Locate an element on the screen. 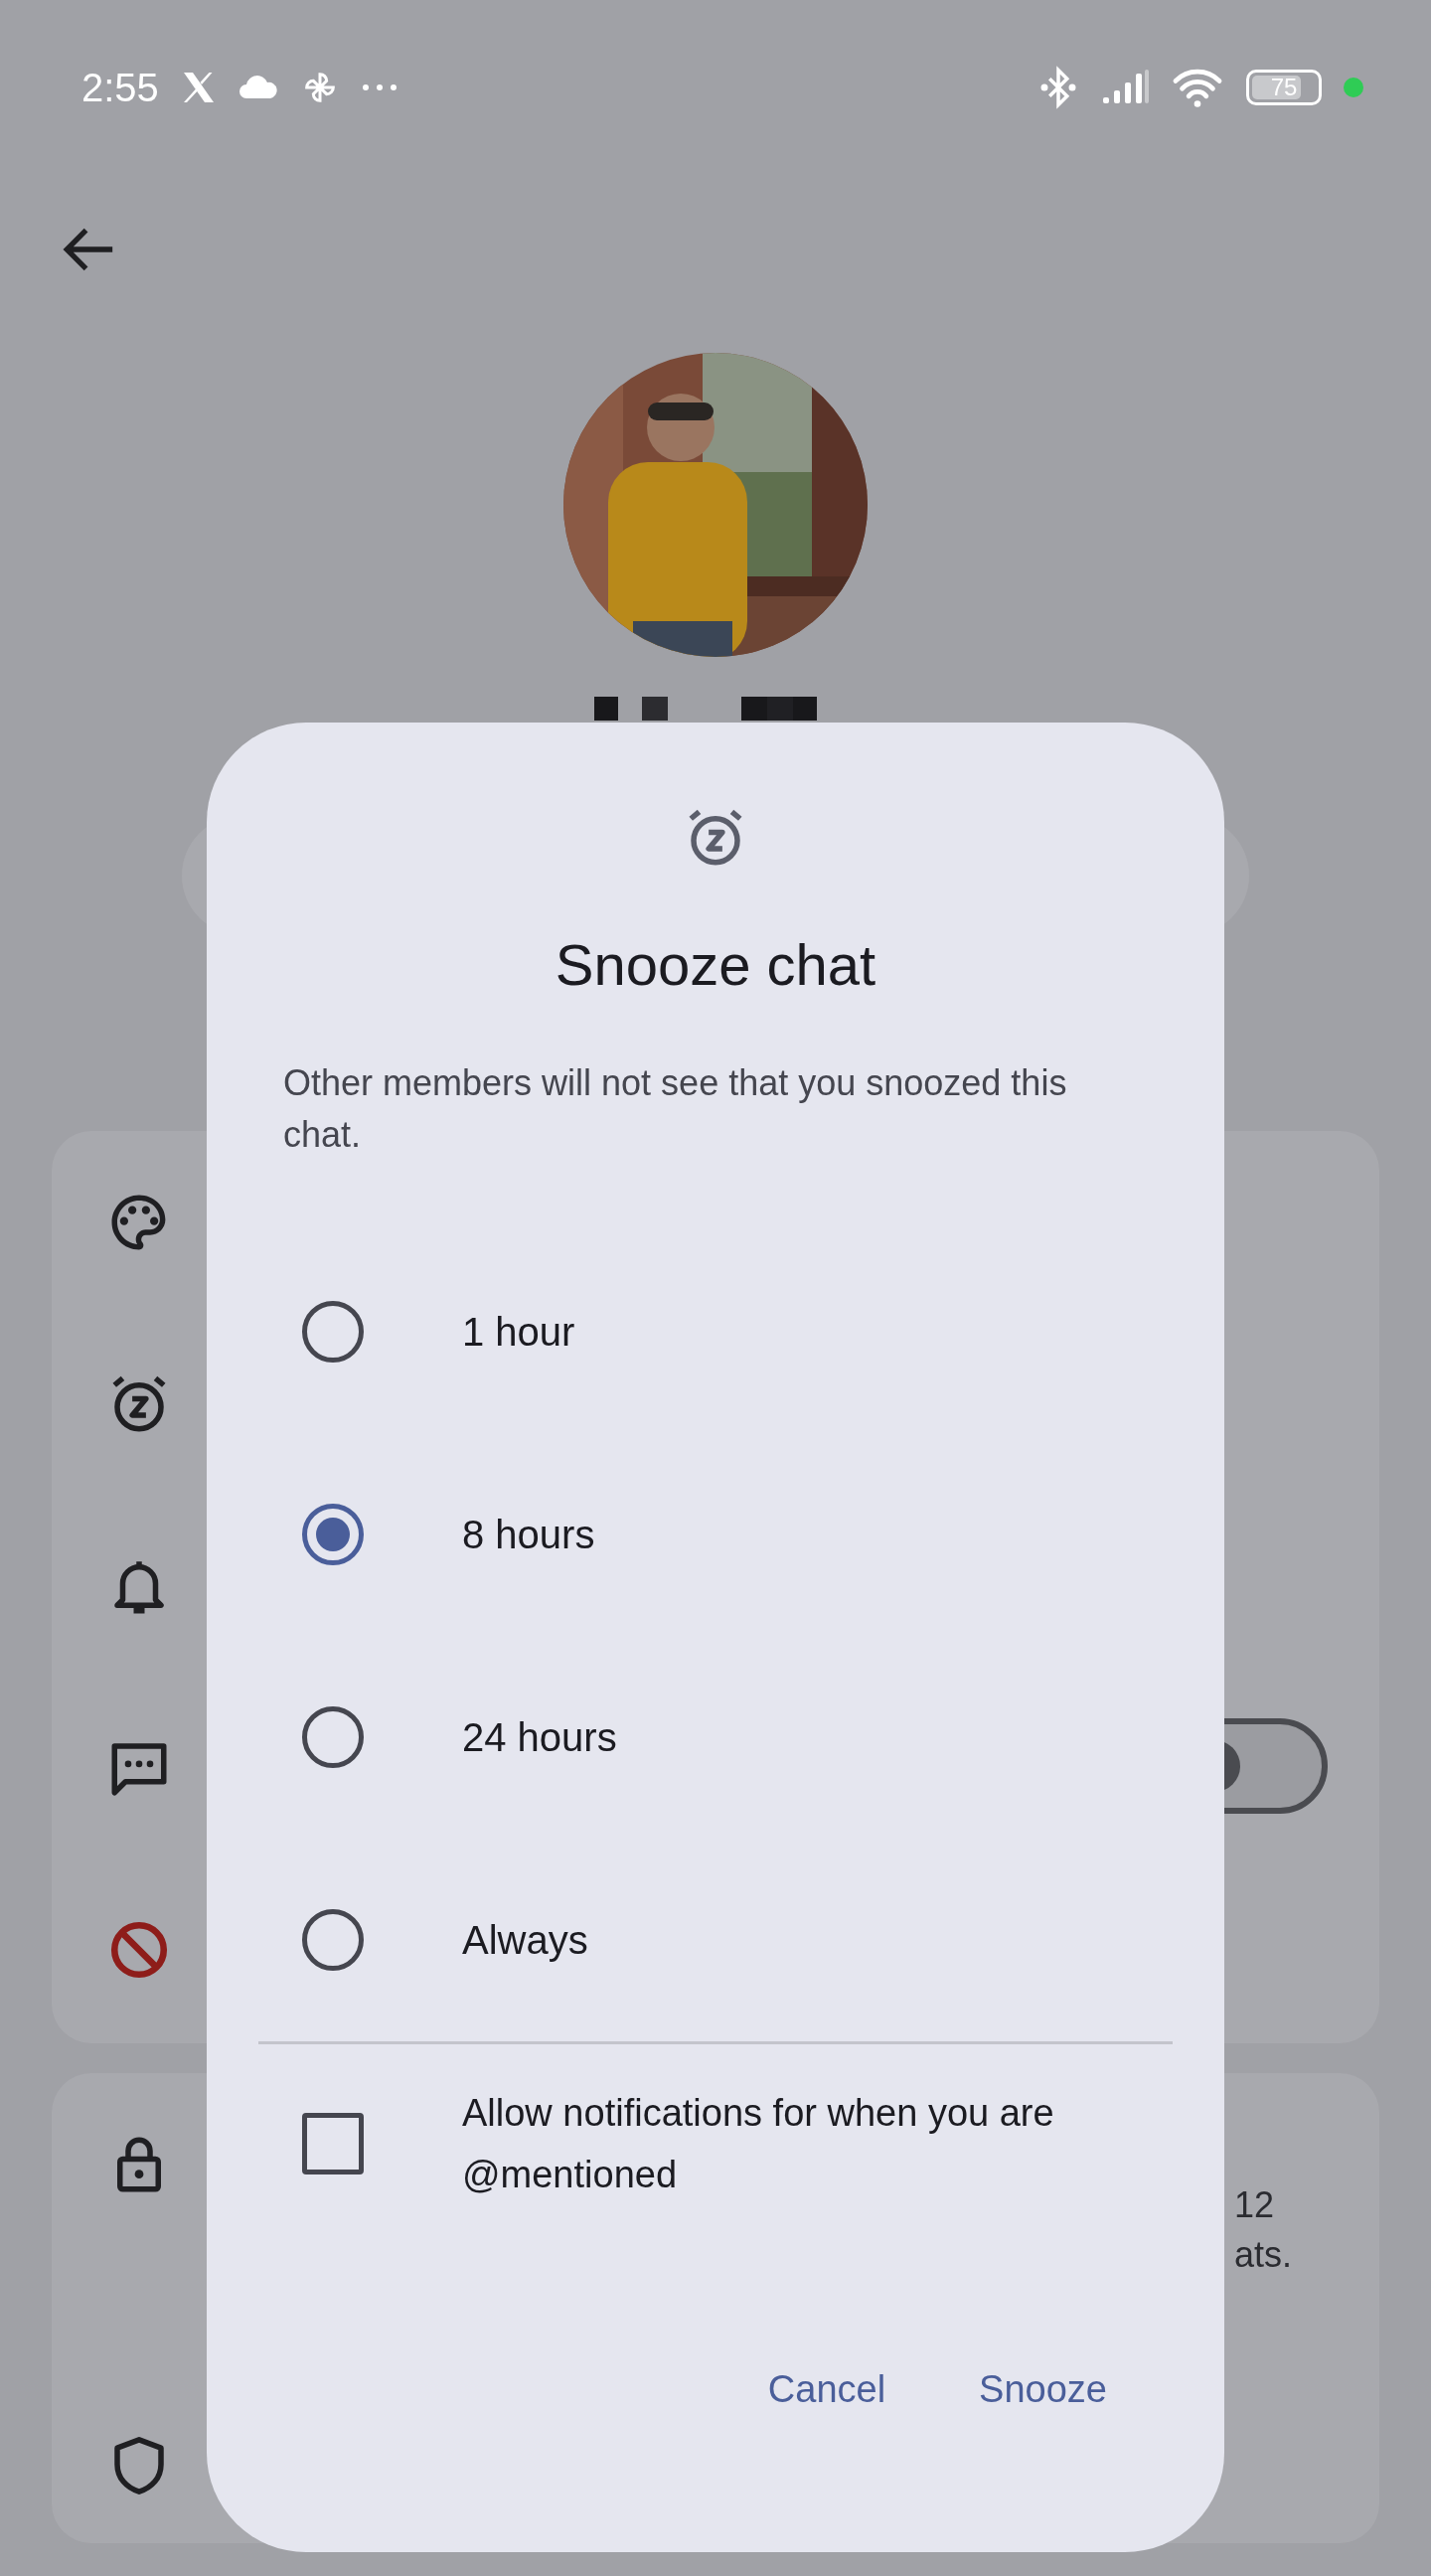  cloud-icon is located at coordinates (258, 87).